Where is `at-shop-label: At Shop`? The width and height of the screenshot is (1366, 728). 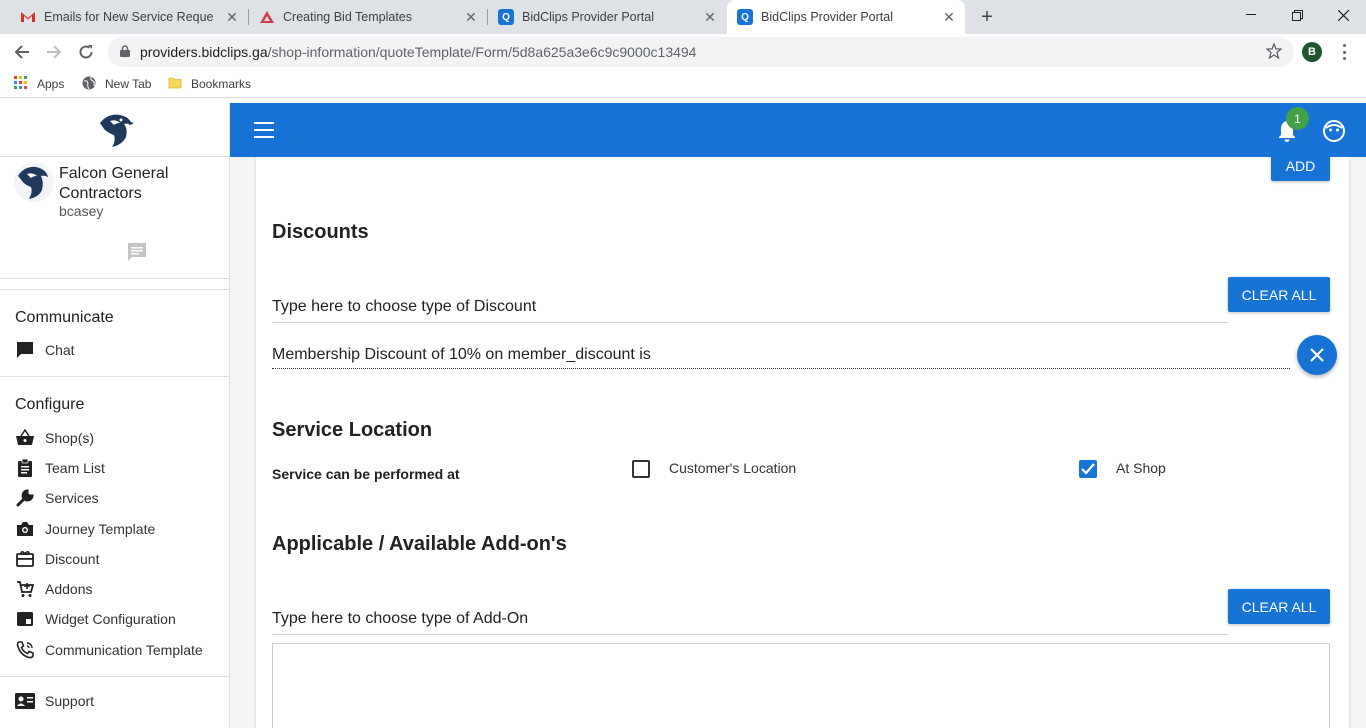
at-shop-label: At Shop is located at coordinates (1141, 468).